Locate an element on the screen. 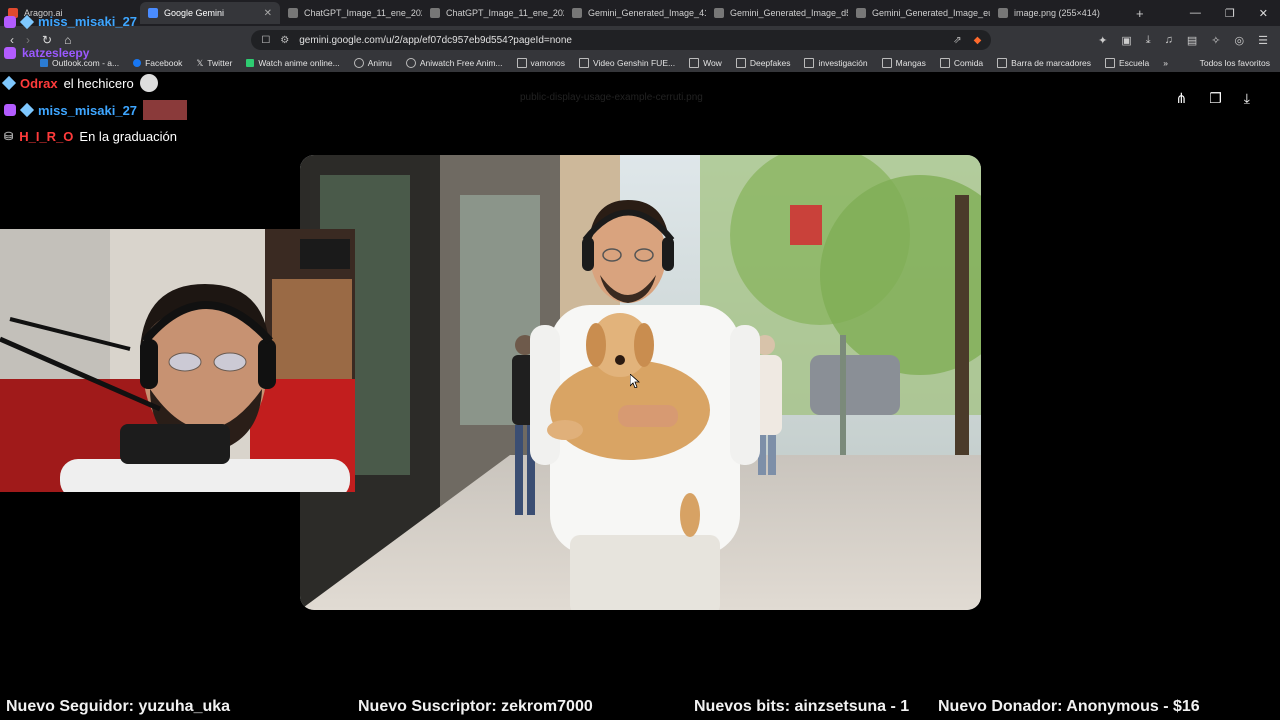 Image resolution: width=1280 pixels, height=720 pixels. tab-image-png: image.png (255×414) is located at coordinates (1061, 13).